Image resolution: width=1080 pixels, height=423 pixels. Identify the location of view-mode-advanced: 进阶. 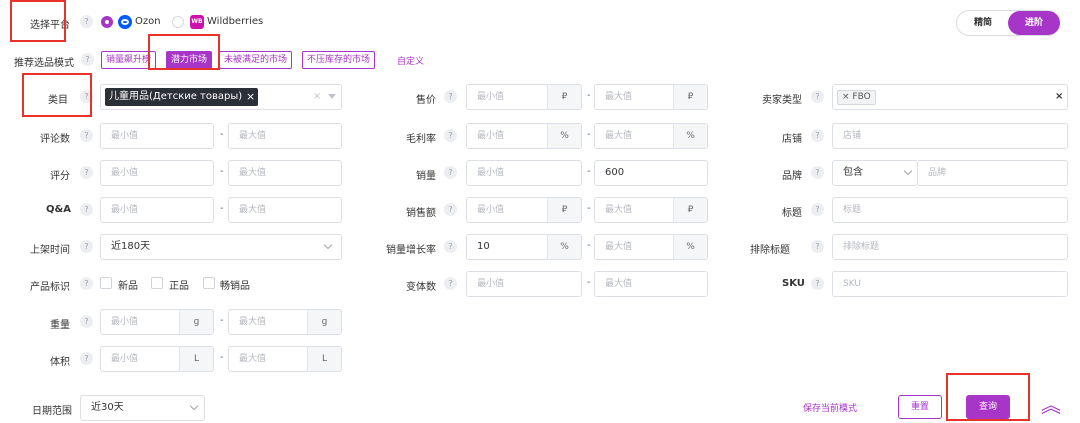
(1034, 23).